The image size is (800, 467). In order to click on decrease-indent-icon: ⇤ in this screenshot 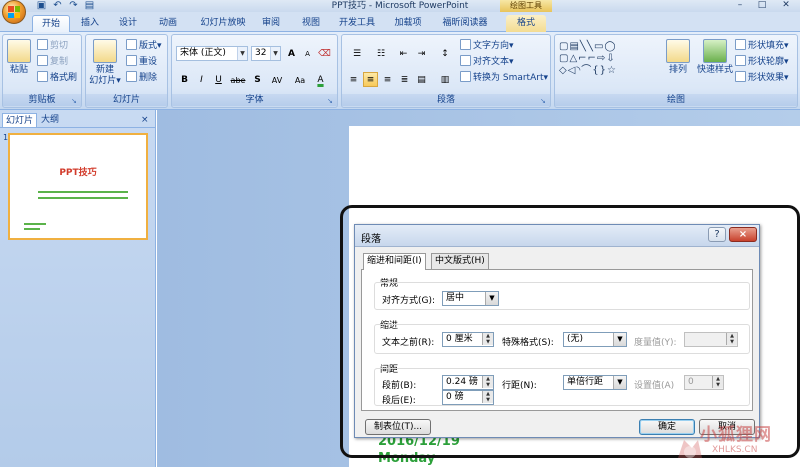, I will do `click(403, 53)`.